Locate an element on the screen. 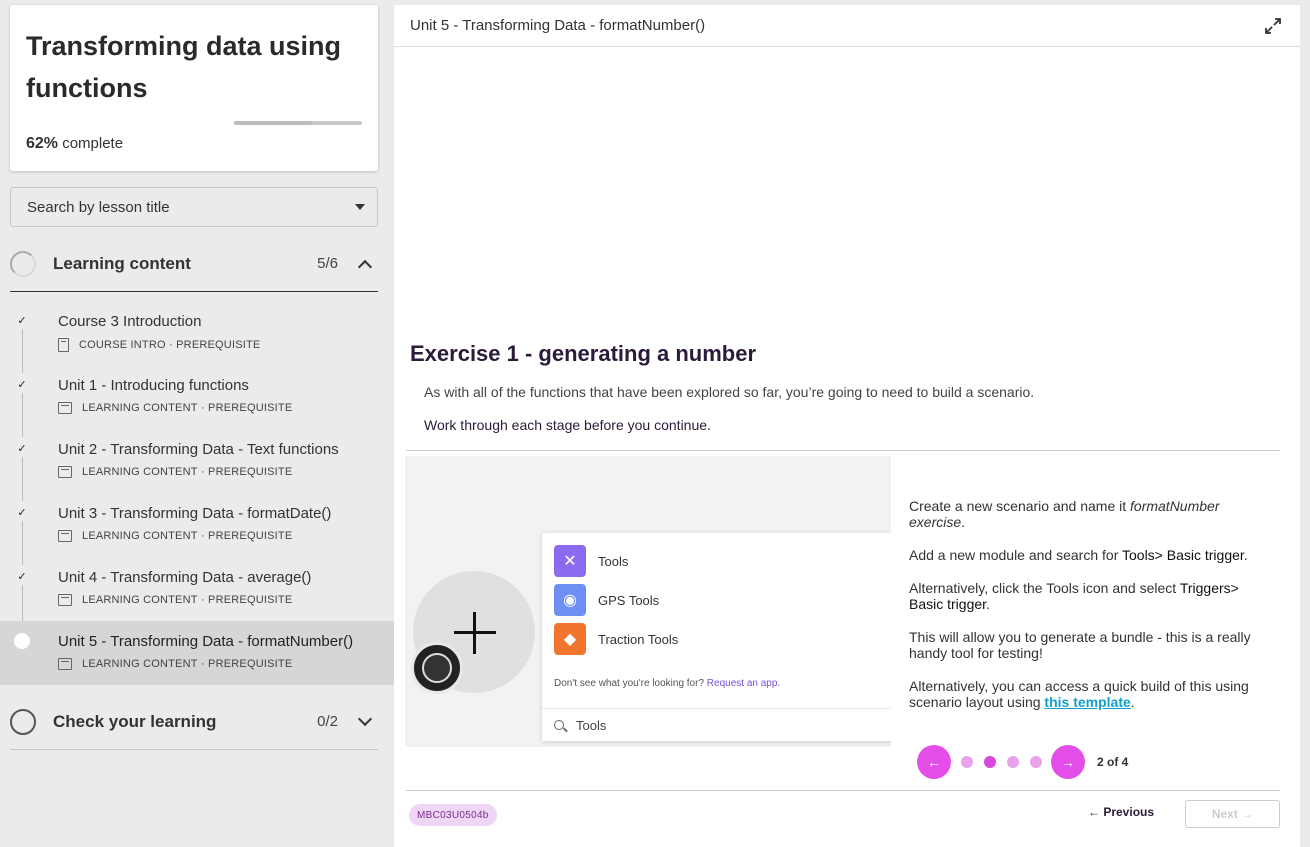 This screenshot has width=1310, height=847. progress-text: 62% complete is located at coordinates (74, 144).